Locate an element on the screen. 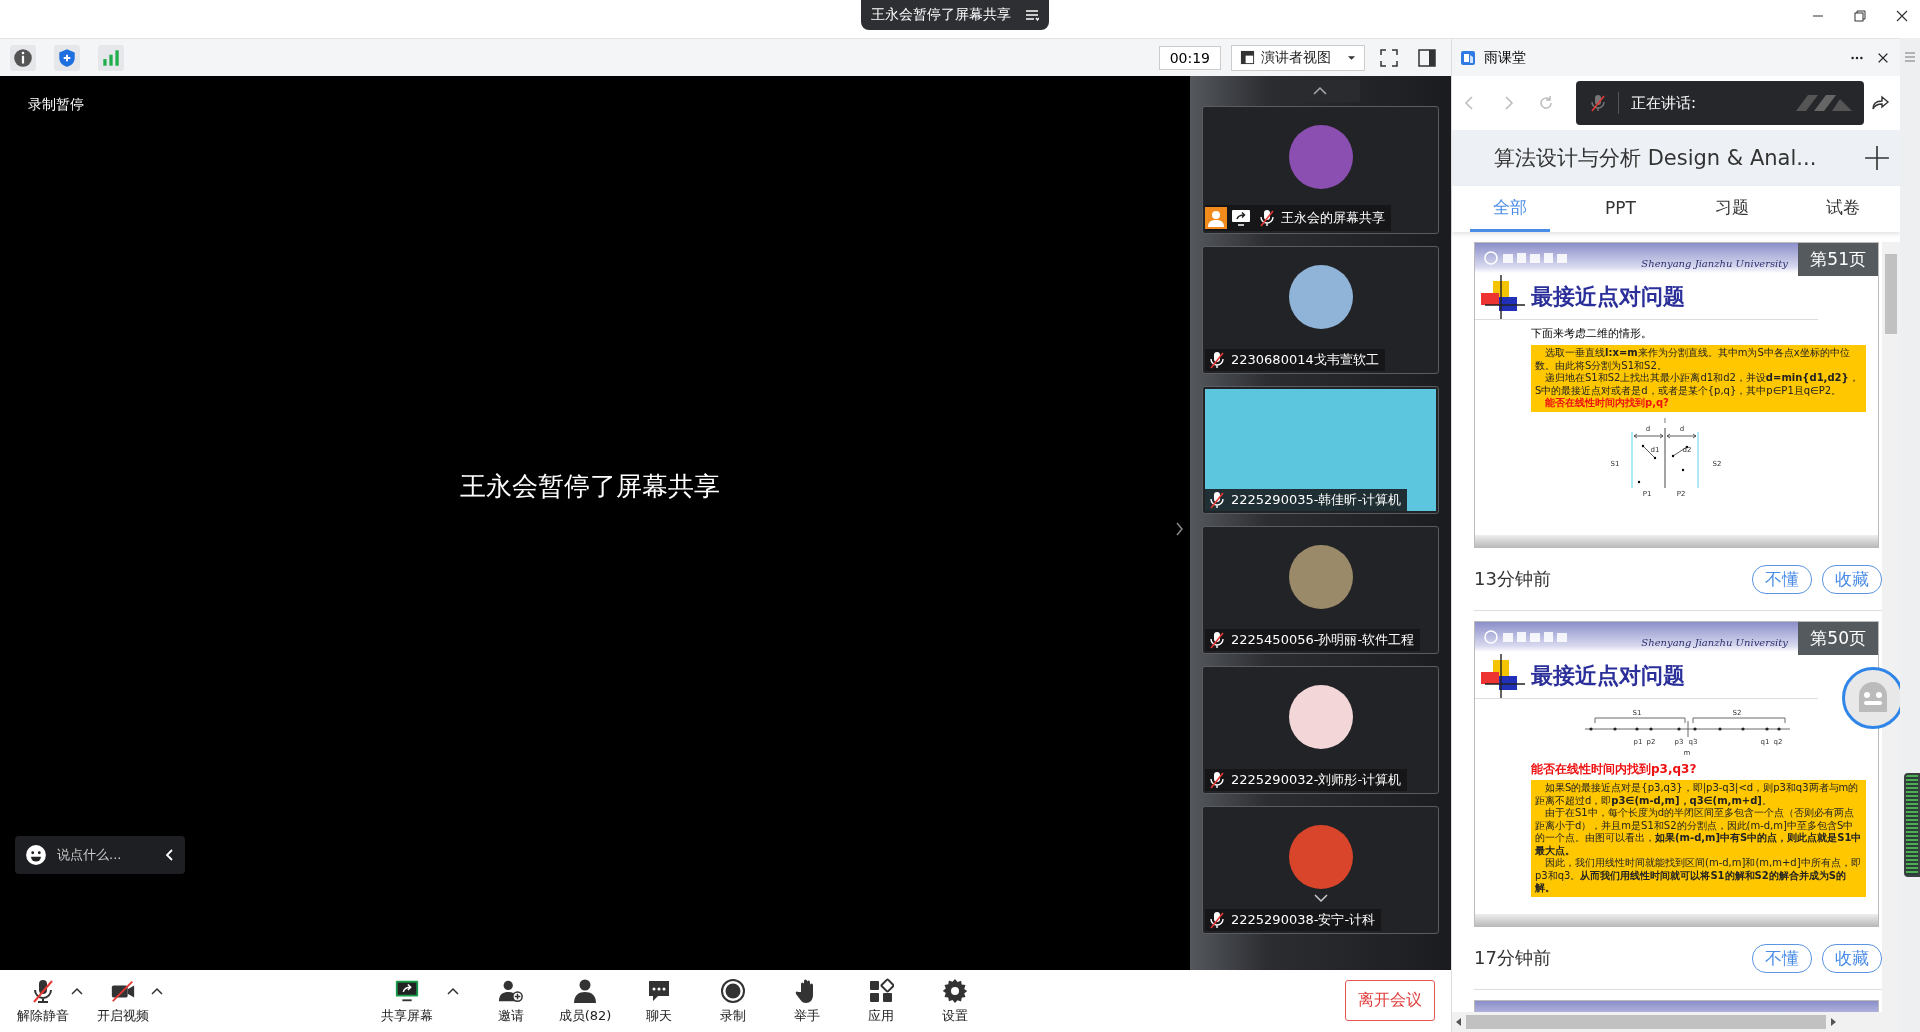 Image resolution: width=1920 pixels, height=1032 pixels. slide-paragraph: 选取一垂直线l:x=m来作为分割直线。其中m为S中各点x坐标的中位数。由此将S分割为S1和S2。 is located at coordinates (1693, 359).